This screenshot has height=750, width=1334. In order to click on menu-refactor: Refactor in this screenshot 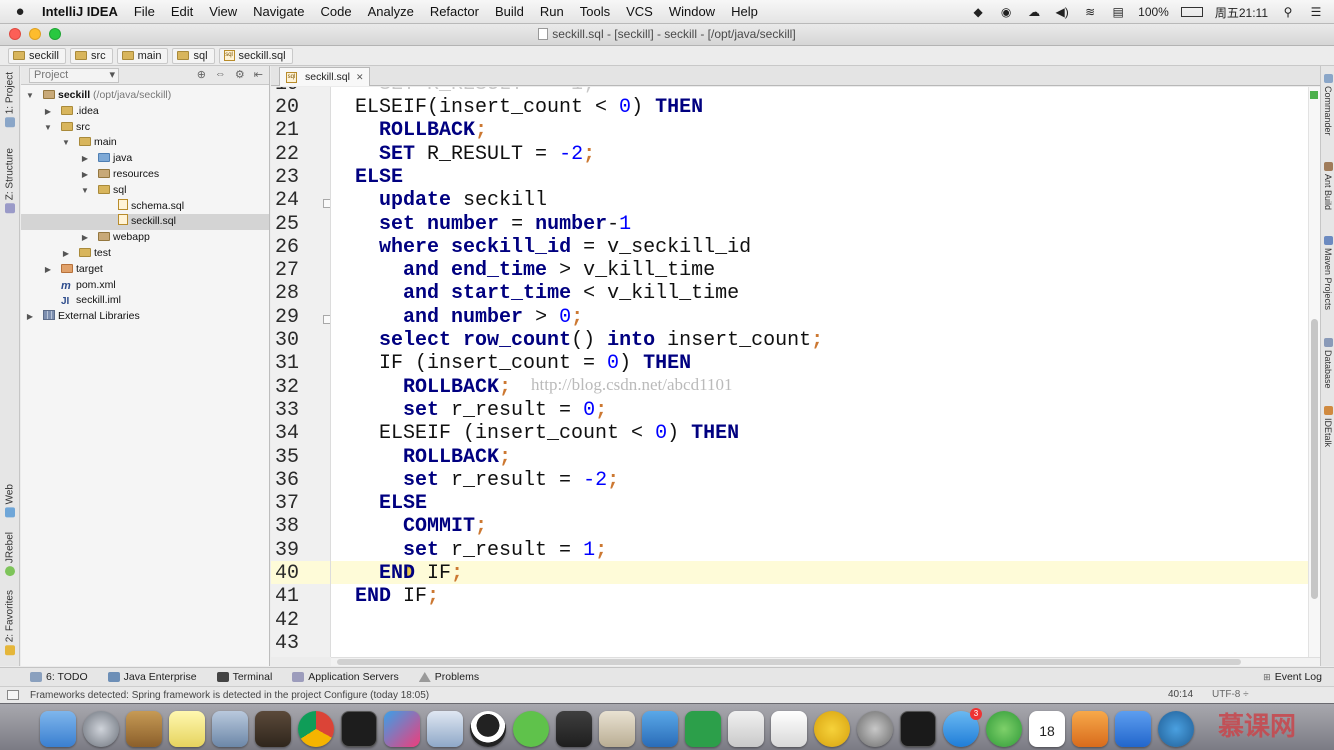, I will do `click(454, 11)`.